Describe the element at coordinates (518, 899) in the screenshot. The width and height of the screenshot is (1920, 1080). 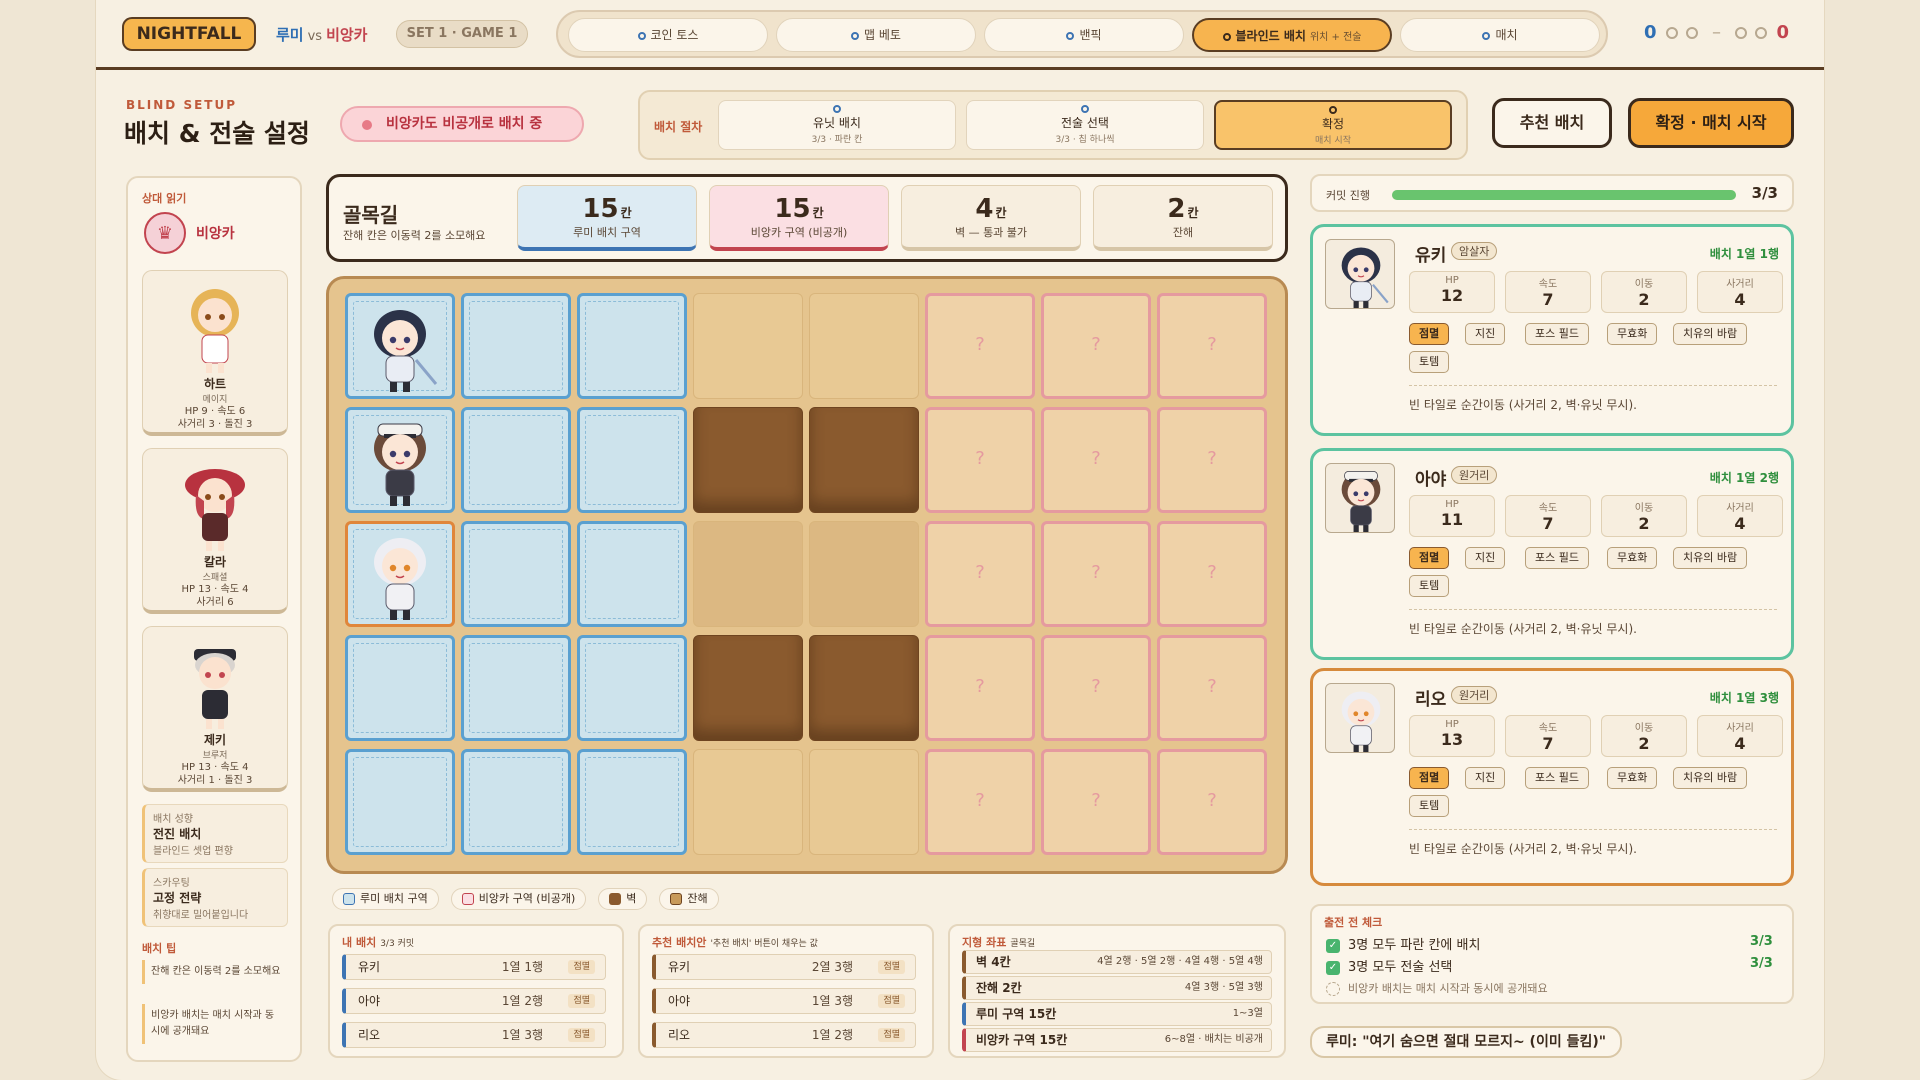
I see `legend-item: 비앙카 구역 (비공개)` at that location.